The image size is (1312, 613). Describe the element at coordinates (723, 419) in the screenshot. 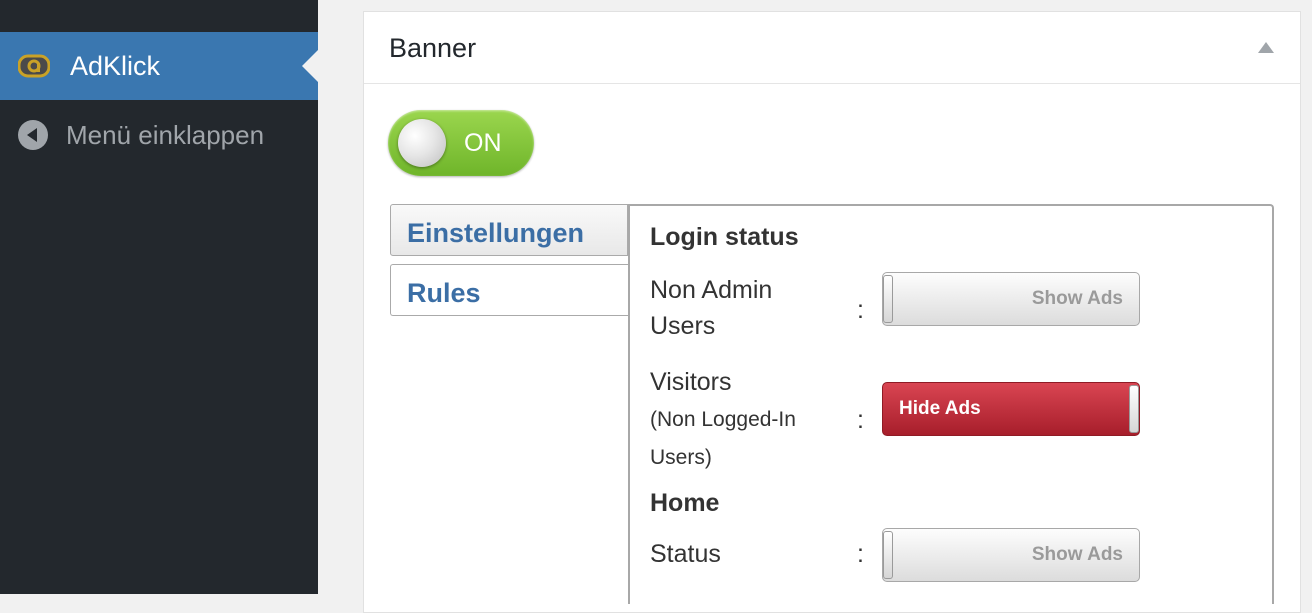

I see `visitors-label-line2: (Non Logged-In` at that location.